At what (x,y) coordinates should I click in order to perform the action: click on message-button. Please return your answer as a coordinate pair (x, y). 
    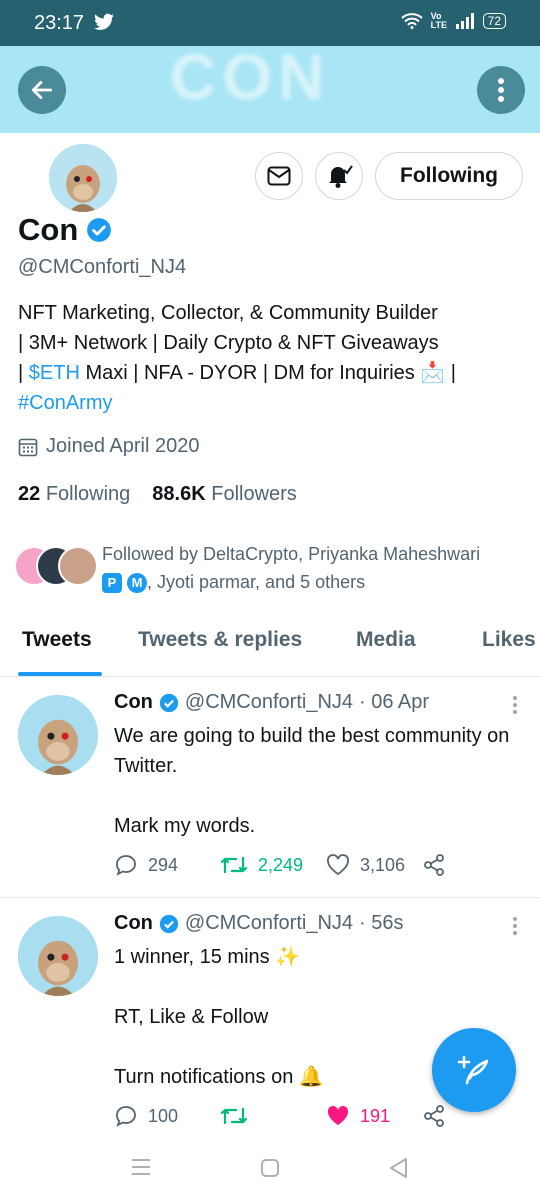
    Looking at the image, I should click on (279, 176).